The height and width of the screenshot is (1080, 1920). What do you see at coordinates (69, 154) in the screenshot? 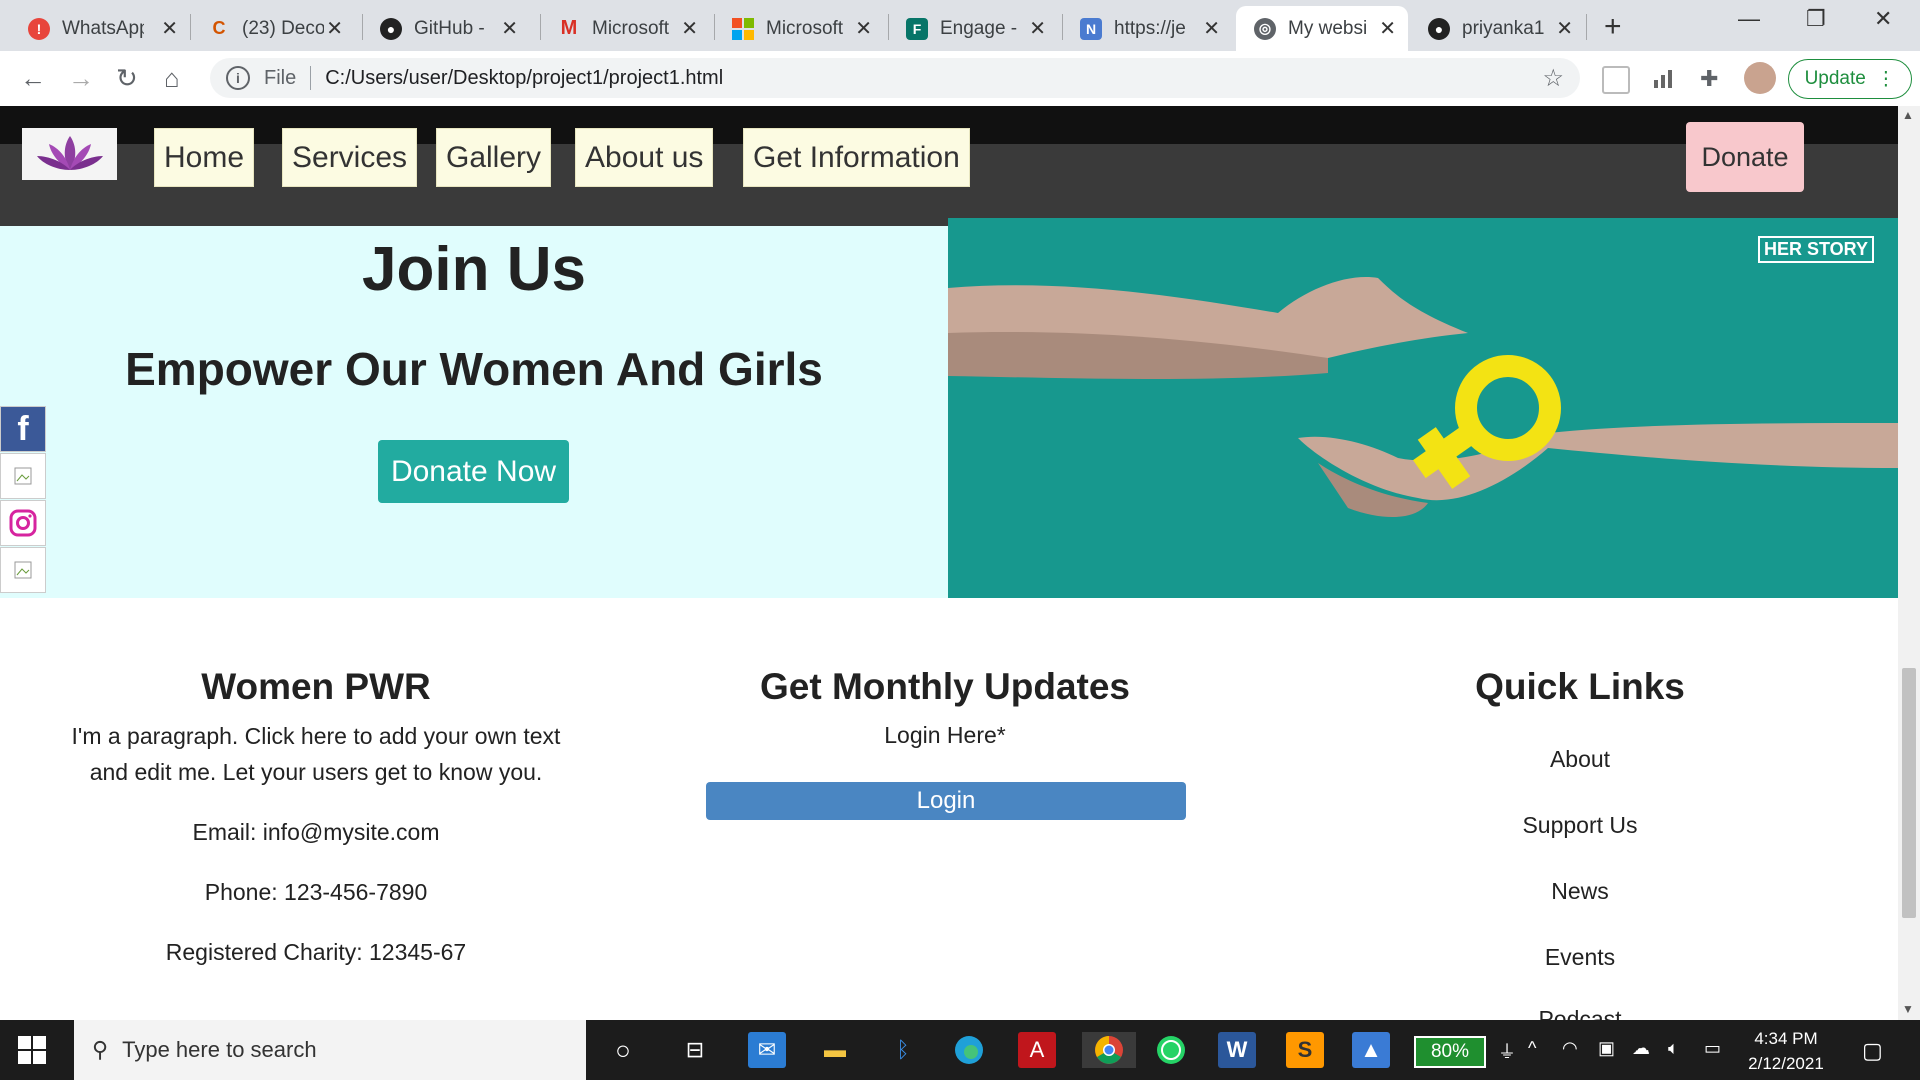
I see `lotus-logo` at bounding box center [69, 154].